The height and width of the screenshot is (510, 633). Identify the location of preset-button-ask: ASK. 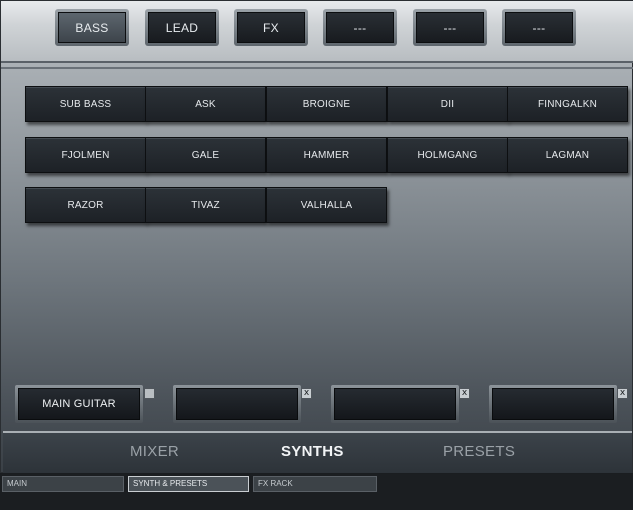
(205, 104).